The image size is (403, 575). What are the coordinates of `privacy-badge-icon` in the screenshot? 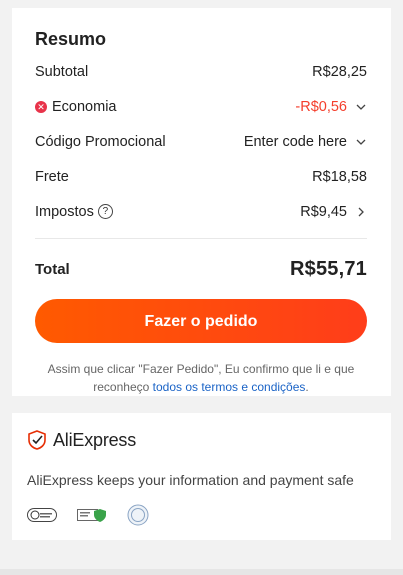 It's located at (42, 515).